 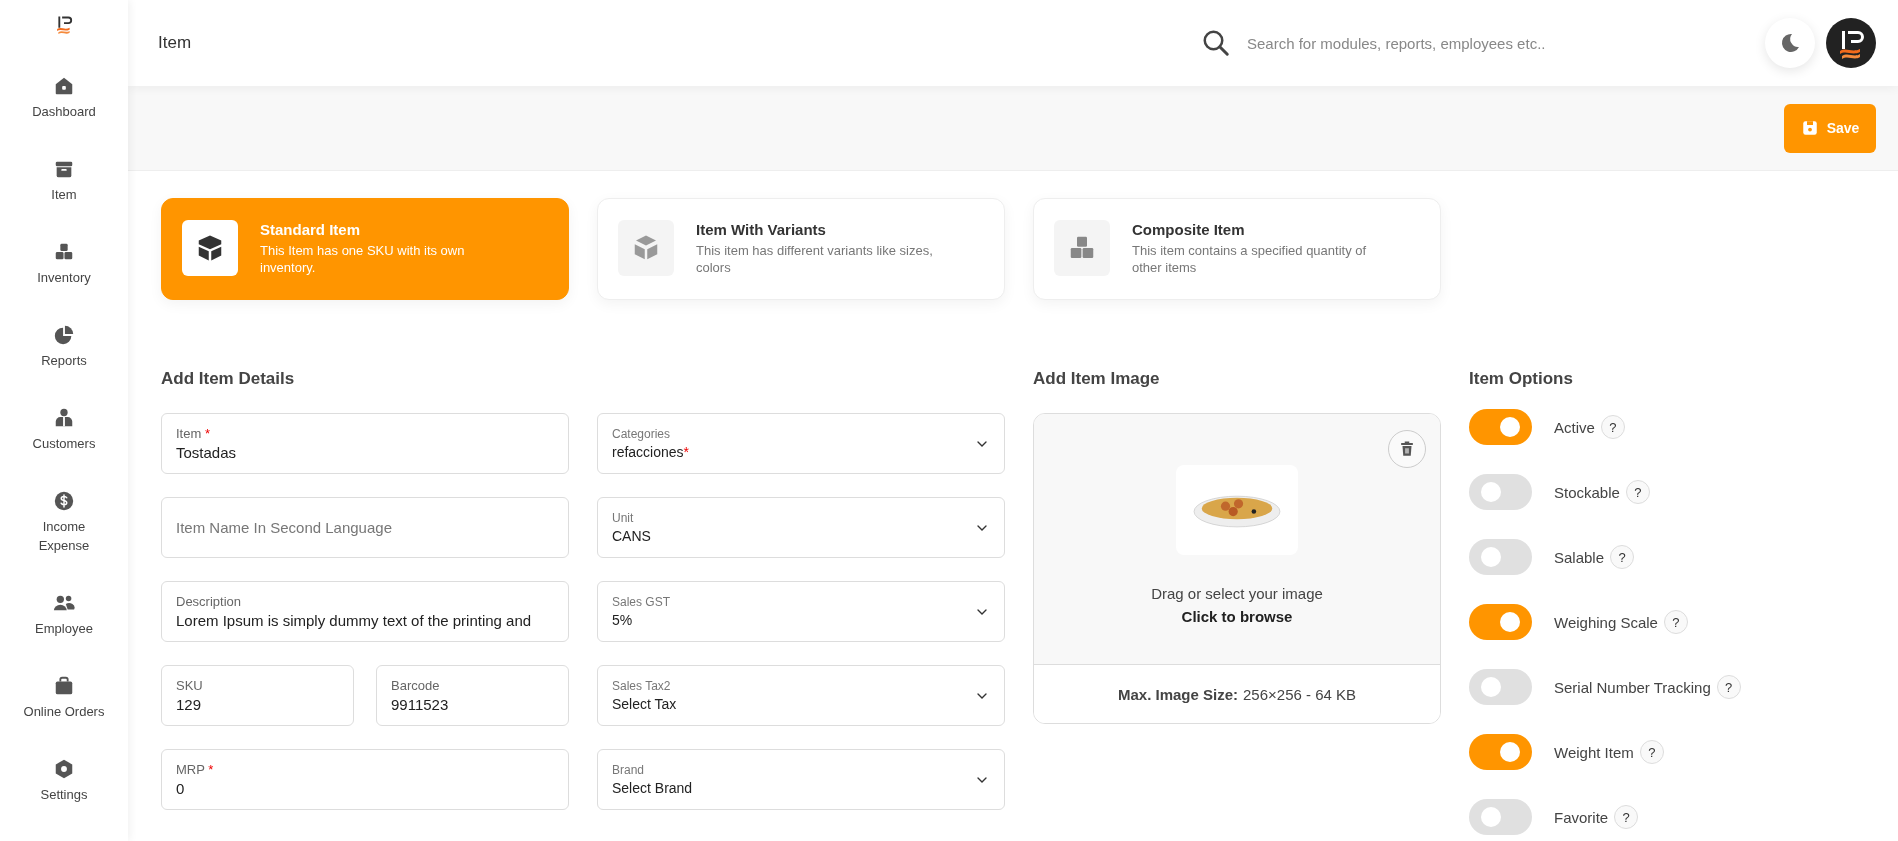 I want to click on field-label: Description, so click(x=209, y=601).